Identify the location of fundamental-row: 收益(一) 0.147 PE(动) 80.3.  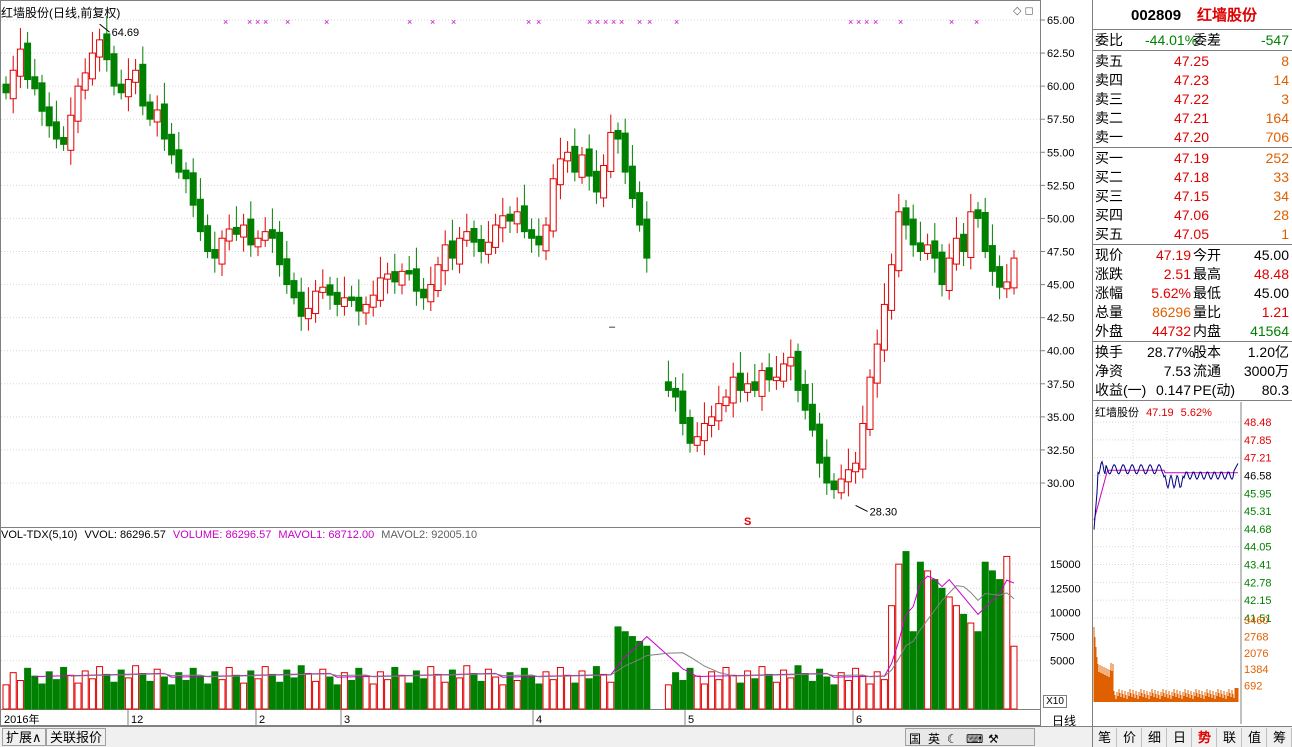
(1192, 390).